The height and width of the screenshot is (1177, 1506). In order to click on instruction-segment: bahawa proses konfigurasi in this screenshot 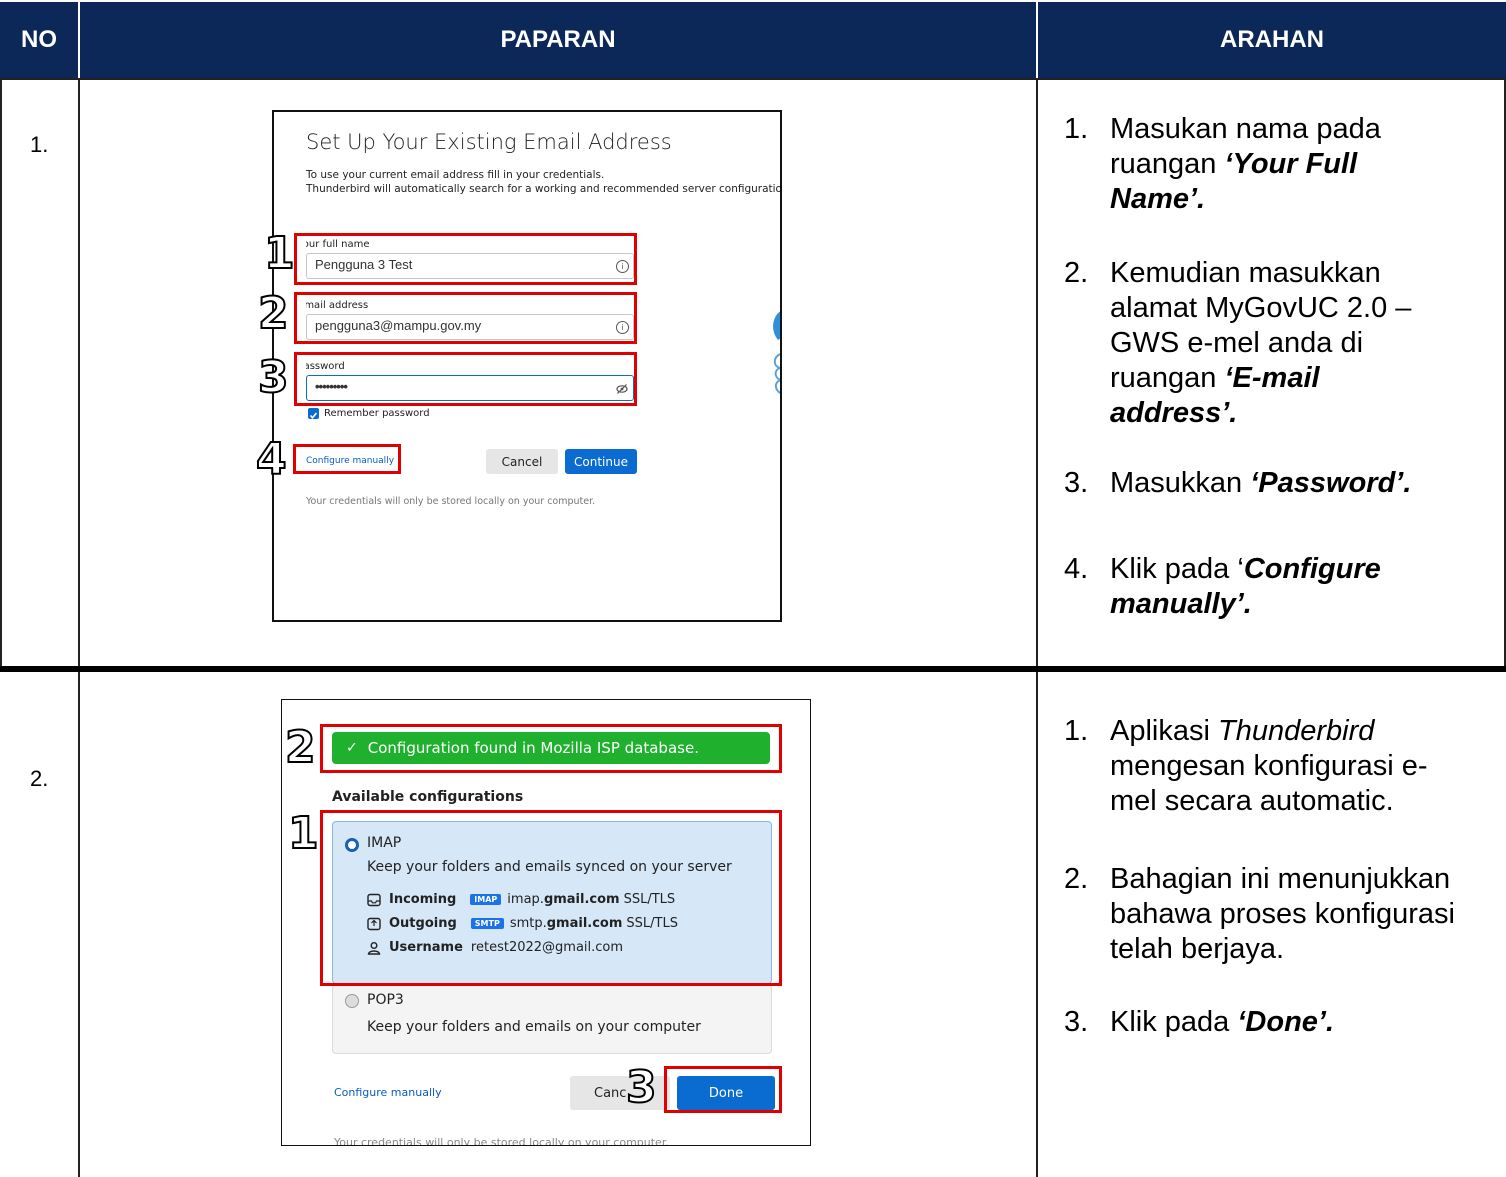, I will do `click(1282, 914)`.